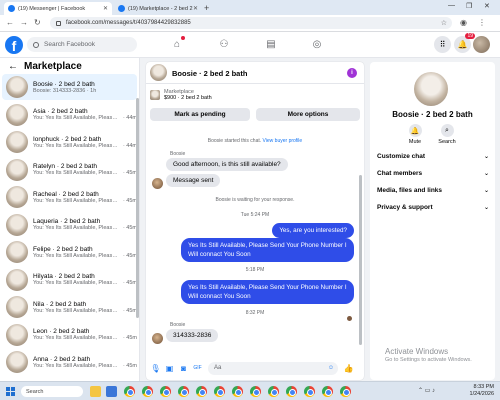 The image size is (500, 400). Describe the element at coordinates (224, 44) in the screenshot. I see `friends-icon: ⚇` at that location.